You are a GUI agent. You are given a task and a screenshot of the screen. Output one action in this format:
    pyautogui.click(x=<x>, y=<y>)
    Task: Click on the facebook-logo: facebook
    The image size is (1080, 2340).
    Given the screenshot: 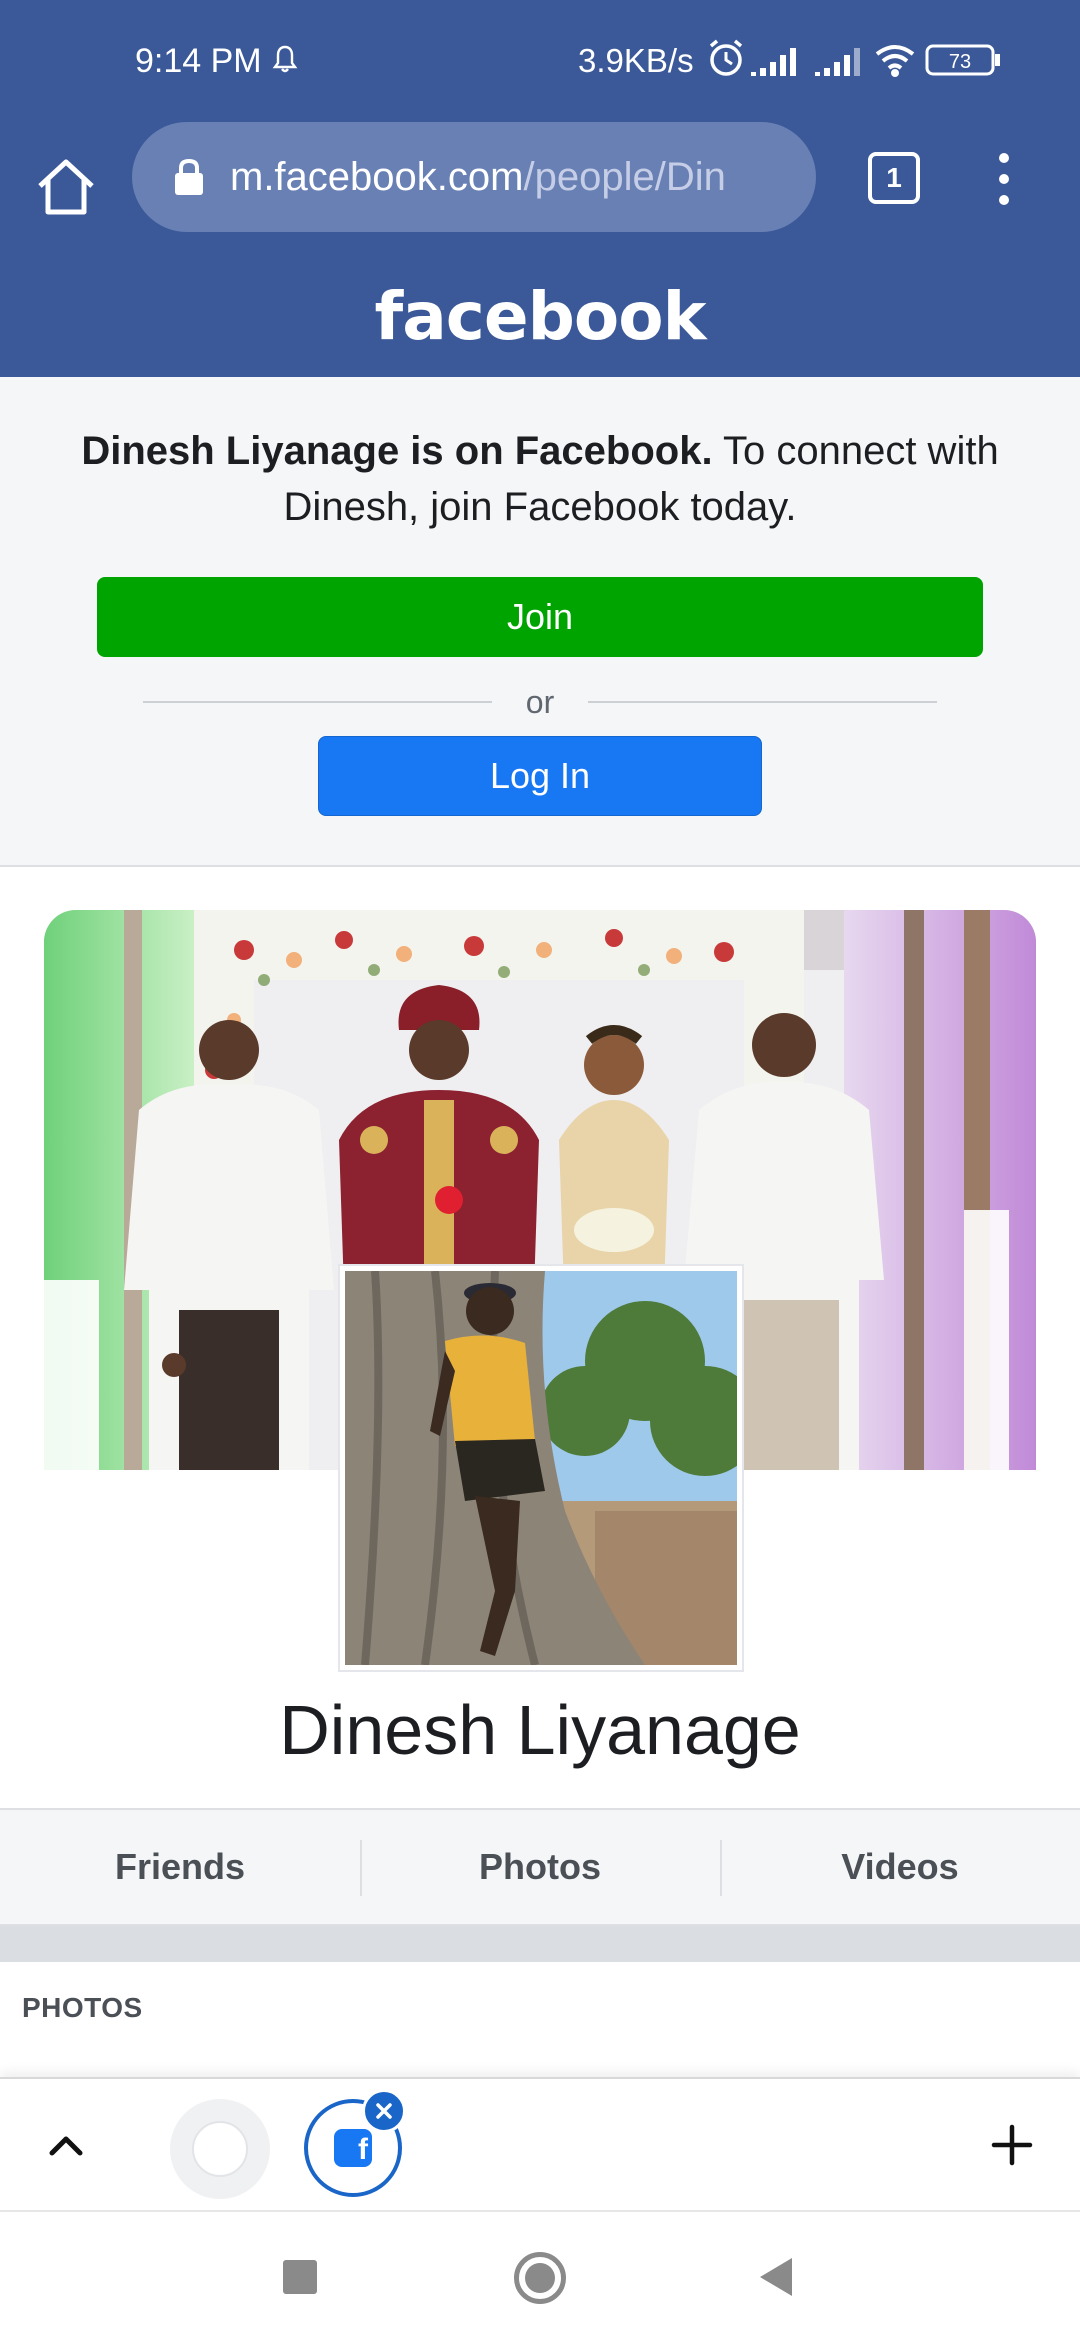 What is the action you would take?
    pyautogui.click(x=541, y=316)
    